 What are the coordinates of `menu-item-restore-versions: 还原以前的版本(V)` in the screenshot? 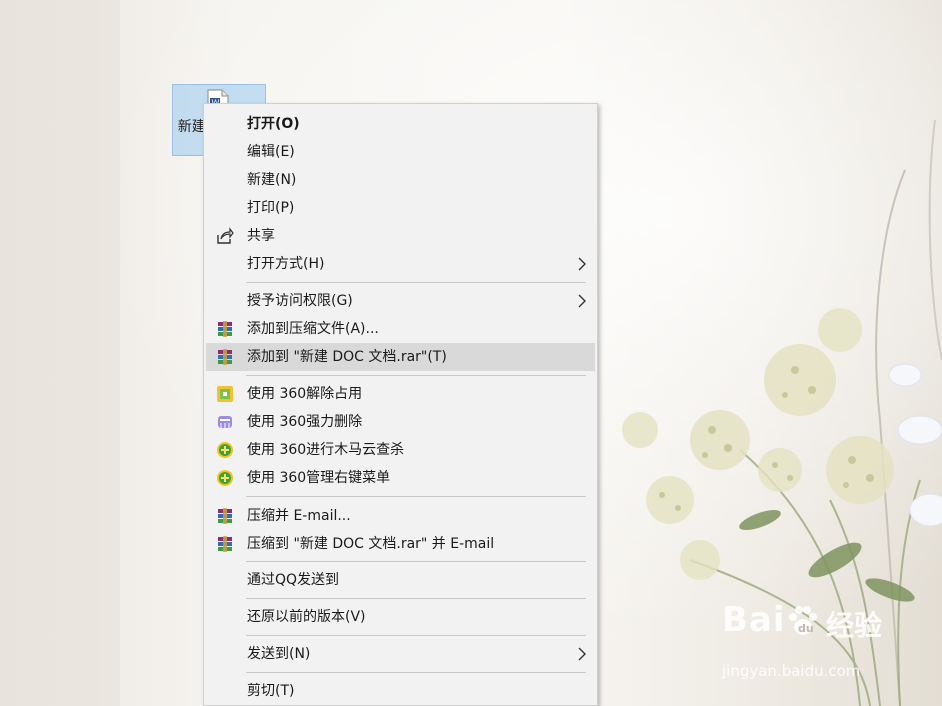 It's located at (400, 617).